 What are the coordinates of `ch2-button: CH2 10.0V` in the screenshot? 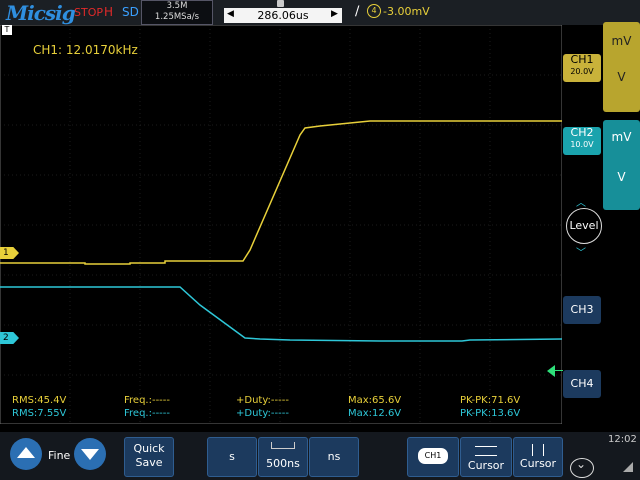 It's located at (582, 141).